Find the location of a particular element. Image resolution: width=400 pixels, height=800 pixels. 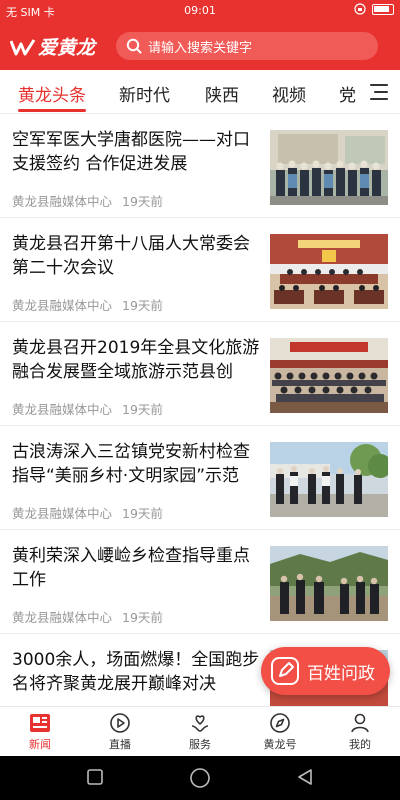

logo-text: 爱黄龙 is located at coordinates (67, 48).